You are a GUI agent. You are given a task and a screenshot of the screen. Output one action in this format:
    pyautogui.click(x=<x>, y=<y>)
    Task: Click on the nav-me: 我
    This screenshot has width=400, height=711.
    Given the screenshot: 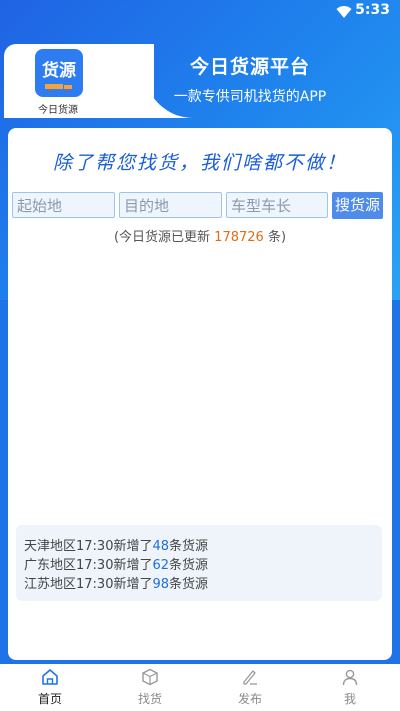 What is the action you would take?
    pyautogui.click(x=350, y=687)
    